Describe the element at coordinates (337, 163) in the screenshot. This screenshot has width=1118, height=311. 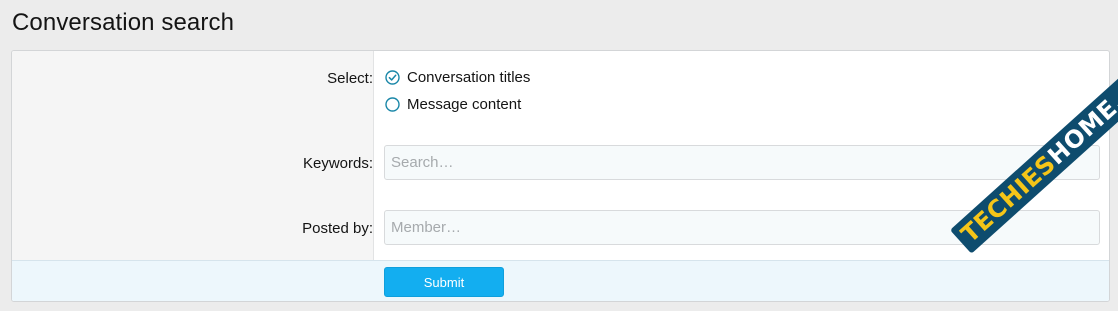
I see `keywords-label: Keywords:` at that location.